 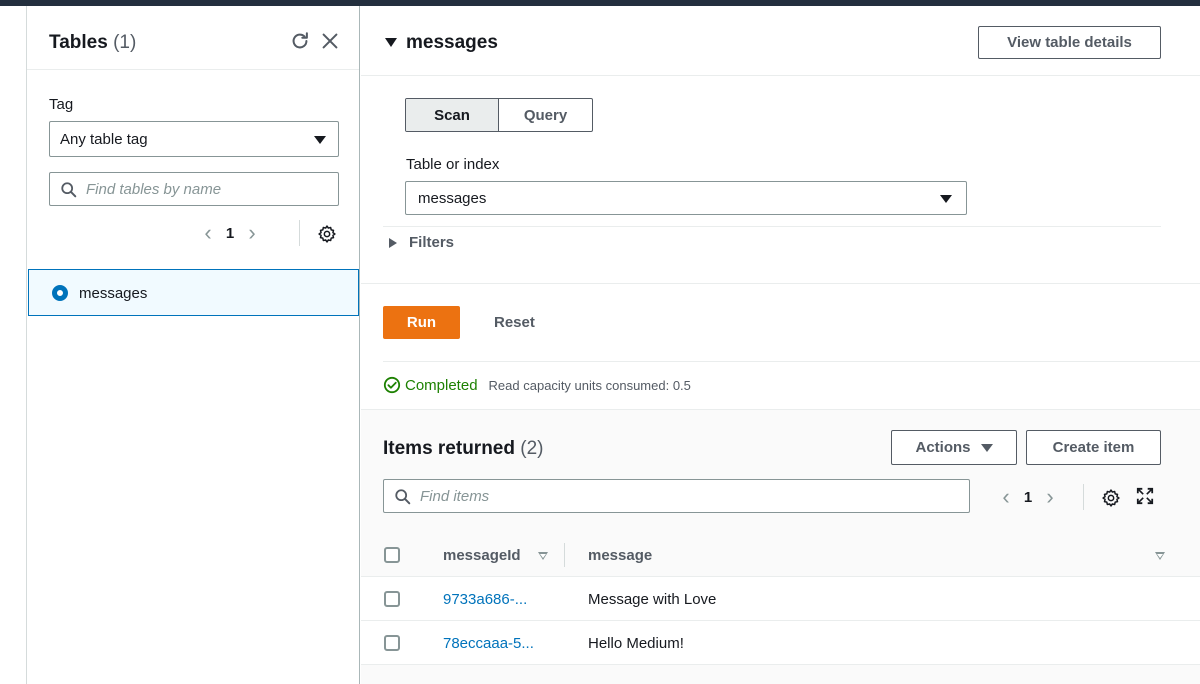 I want to click on fullscreen-icon, so click(x=1145, y=496).